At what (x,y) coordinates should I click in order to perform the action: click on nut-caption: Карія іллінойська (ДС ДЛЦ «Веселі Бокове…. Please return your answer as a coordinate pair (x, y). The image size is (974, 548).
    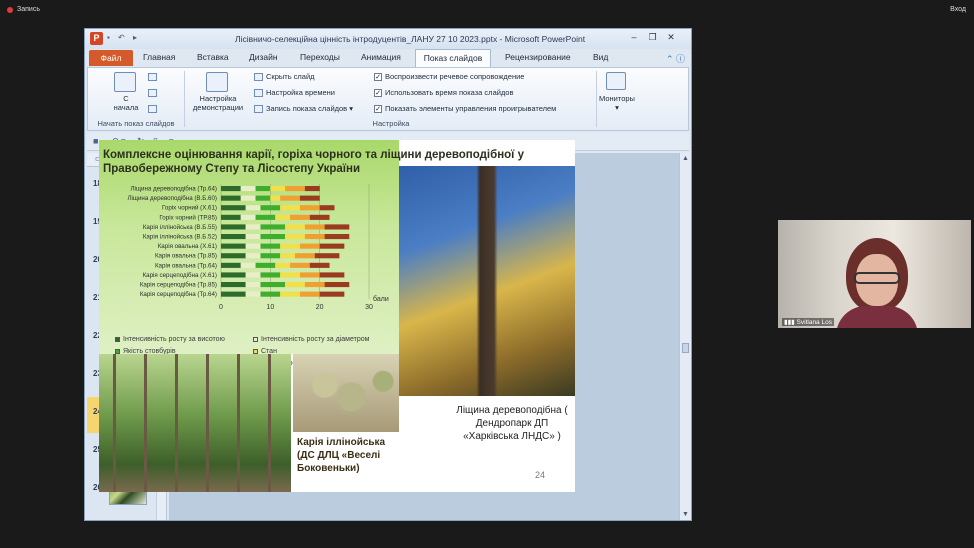
    Looking at the image, I should click on (341, 455).